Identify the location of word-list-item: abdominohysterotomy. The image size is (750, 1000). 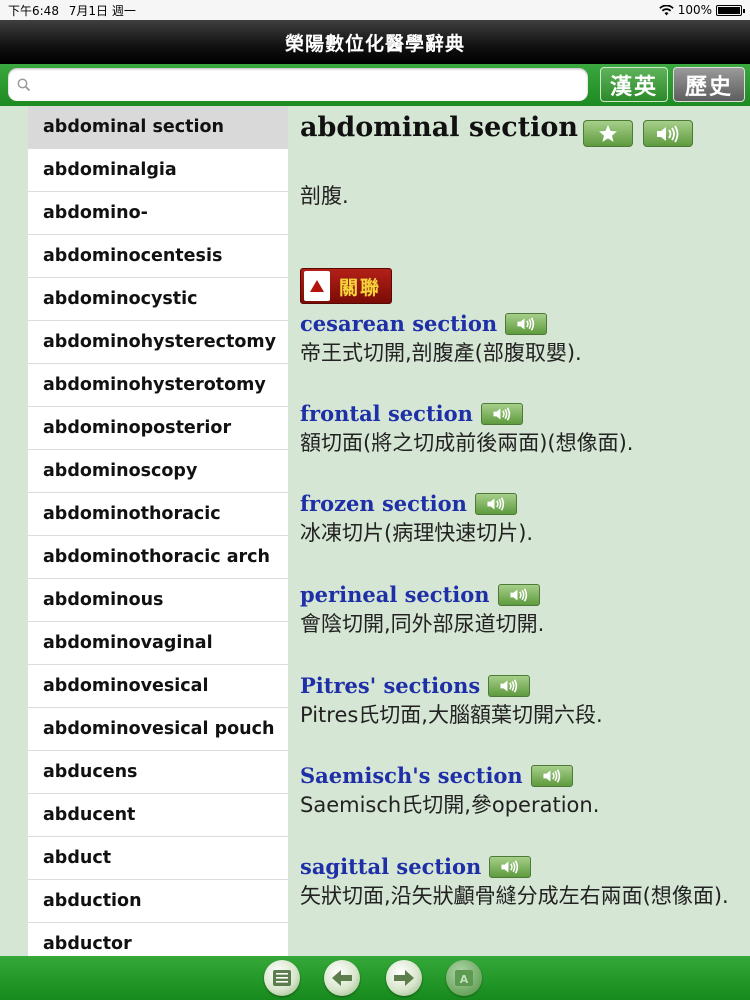
(158, 385).